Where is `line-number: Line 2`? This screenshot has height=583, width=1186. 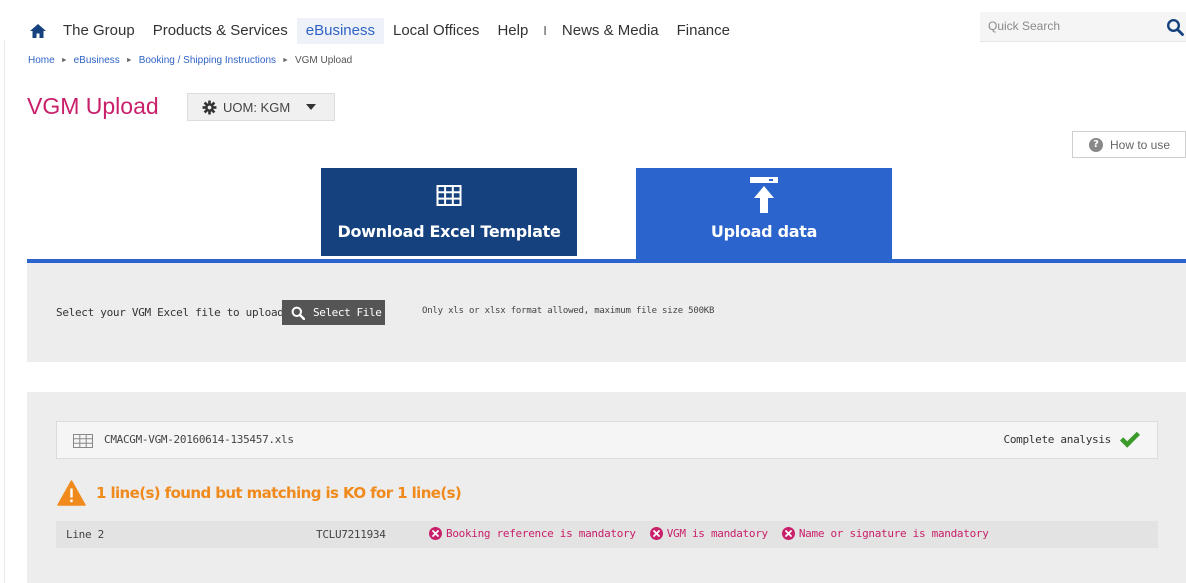 line-number: Line 2 is located at coordinates (85, 534).